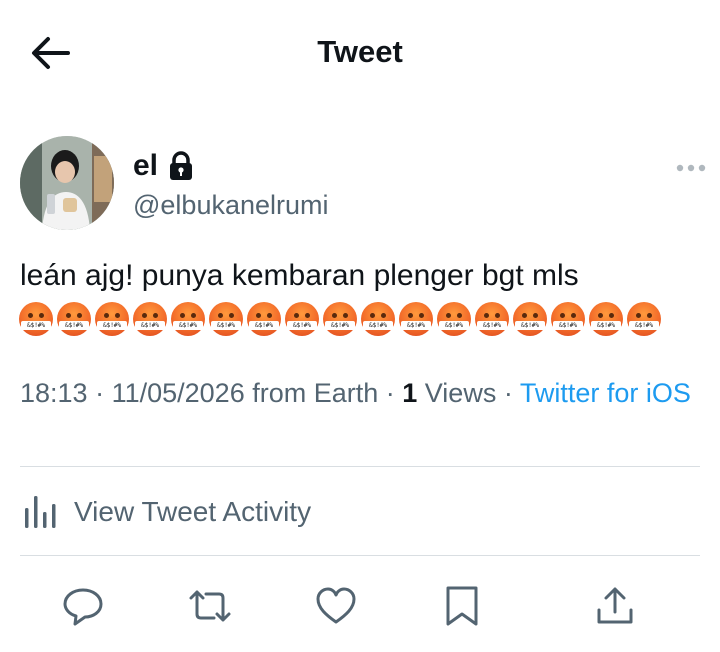  I want to click on tweet-date: 11/05/2026, so click(178, 393).